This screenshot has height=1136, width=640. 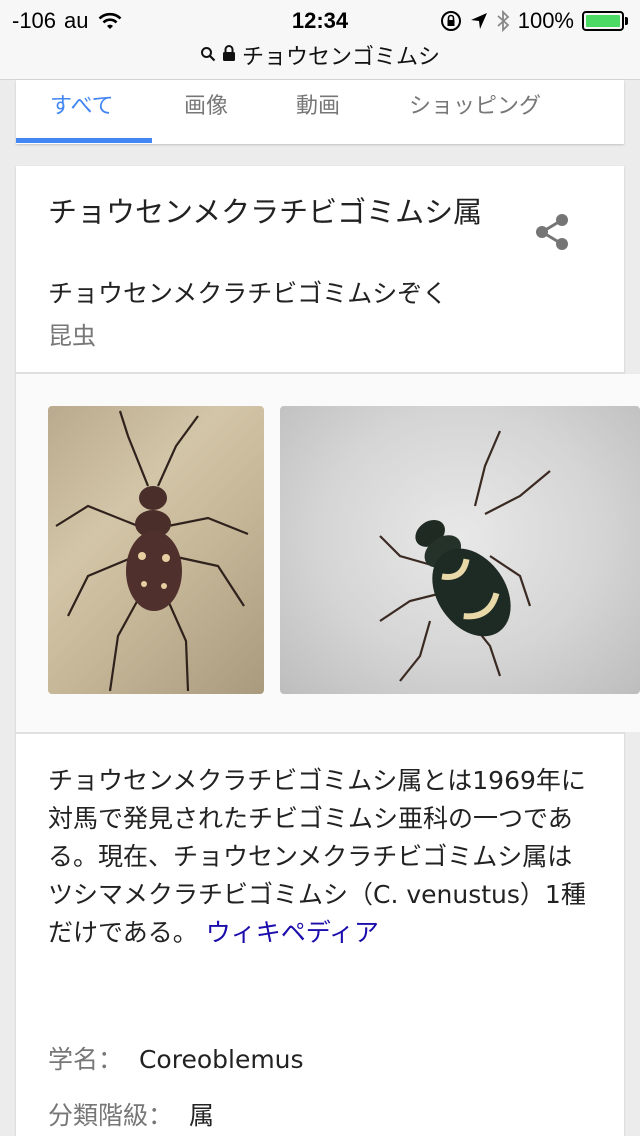 What do you see at coordinates (451, 21) in the screenshot?
I see `rotation-lock-icon` at bounding box center [451, 21].